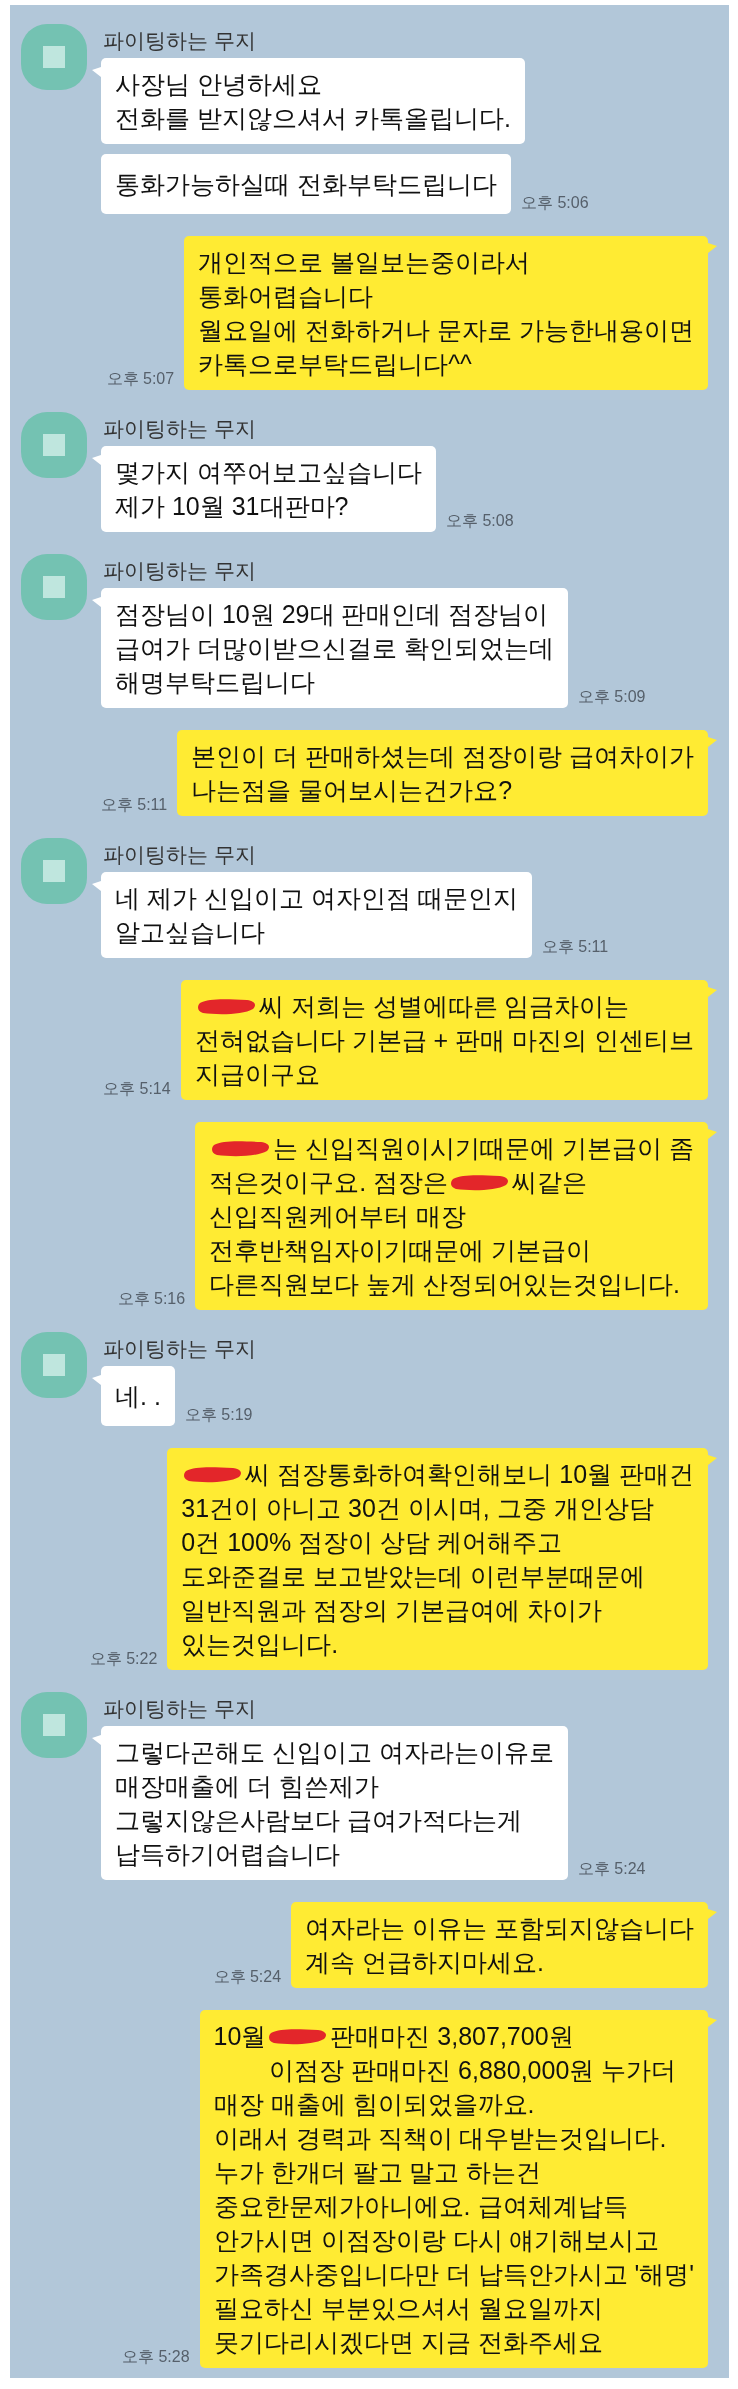 The image size is (738, 2389). I want to click on message-time: 오후 5:19, so click(218, 1415).